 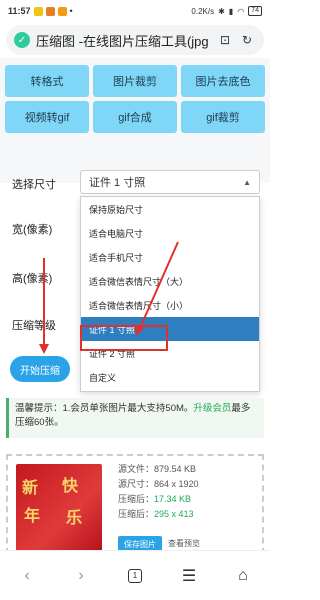 What do you see at coordinates (135, 11) in the screenshot?
I see `status-bar: 11:57 • 0.2K/s ✱ ▮ ◠ 74` at bounding box center [135, 11].